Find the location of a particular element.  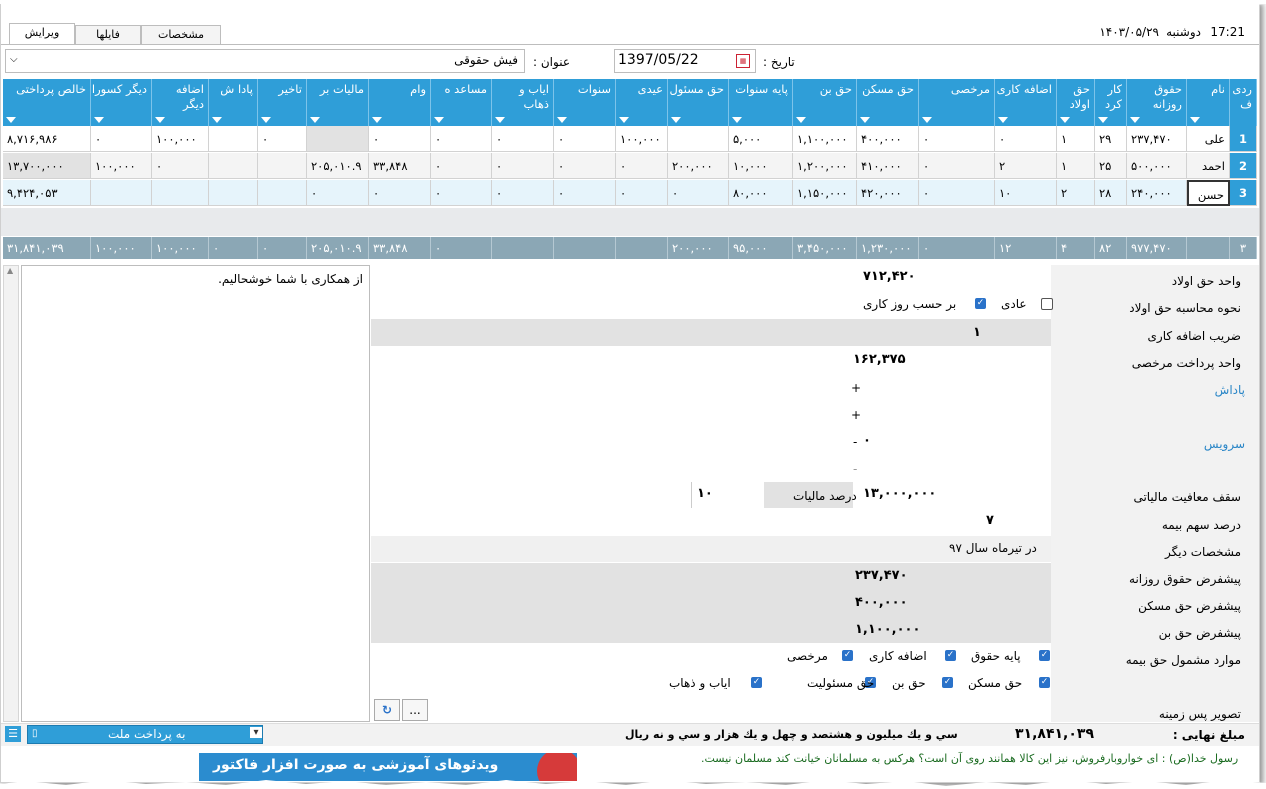

column-header: تاخیر is located at coordinates (282, 102).